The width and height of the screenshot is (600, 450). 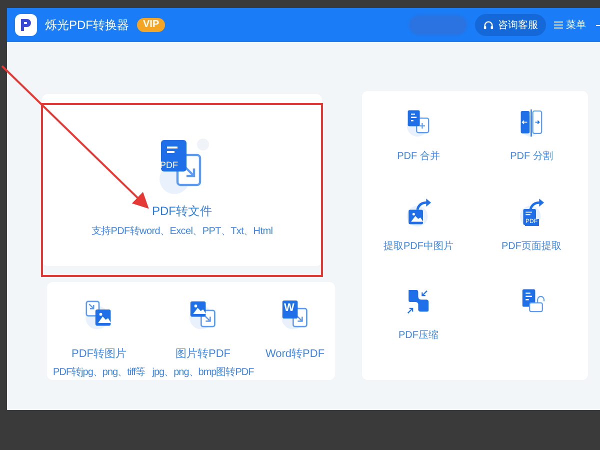 What do you see at coordinates (558, 25) in the screenshot?
I see `menu-icon` at bounding box center [558, 25].